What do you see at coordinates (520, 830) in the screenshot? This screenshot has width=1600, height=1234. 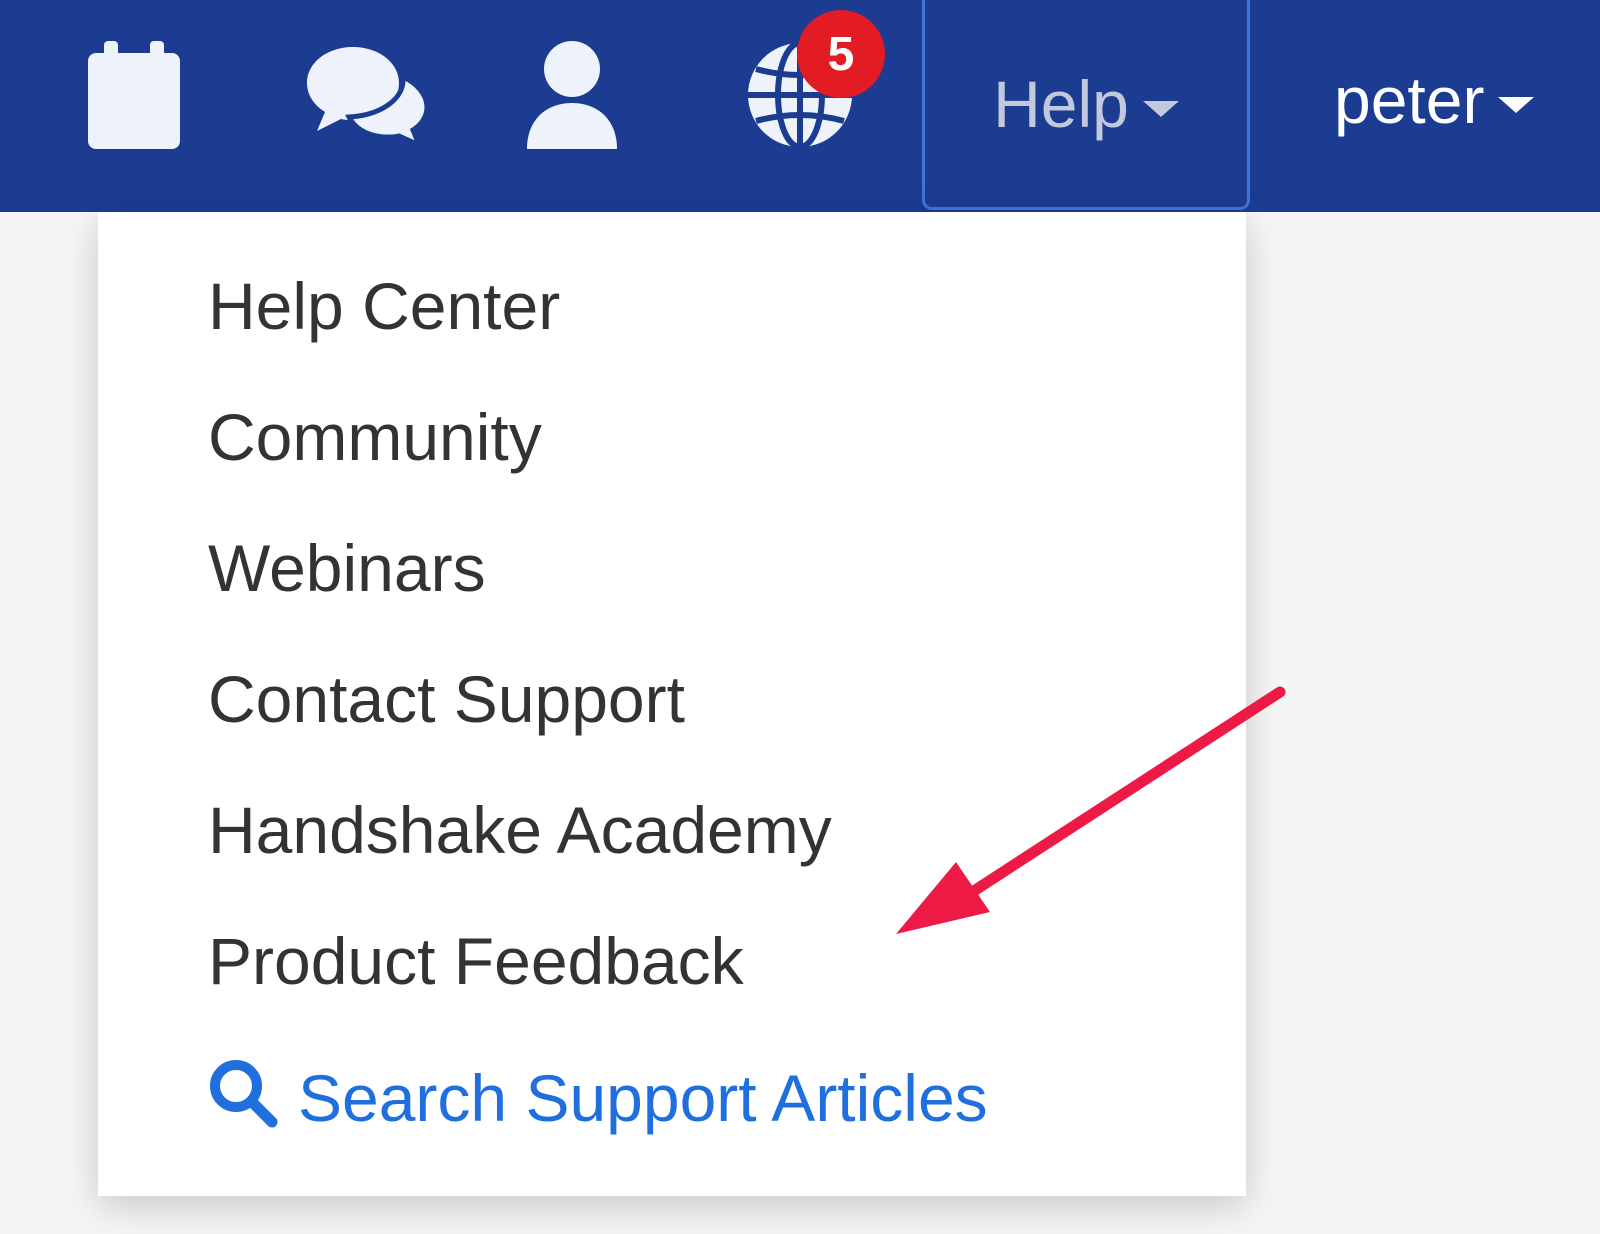 I see `menu-item-handshake-academy: Handshake Academy` at bounding box center [520, 830].